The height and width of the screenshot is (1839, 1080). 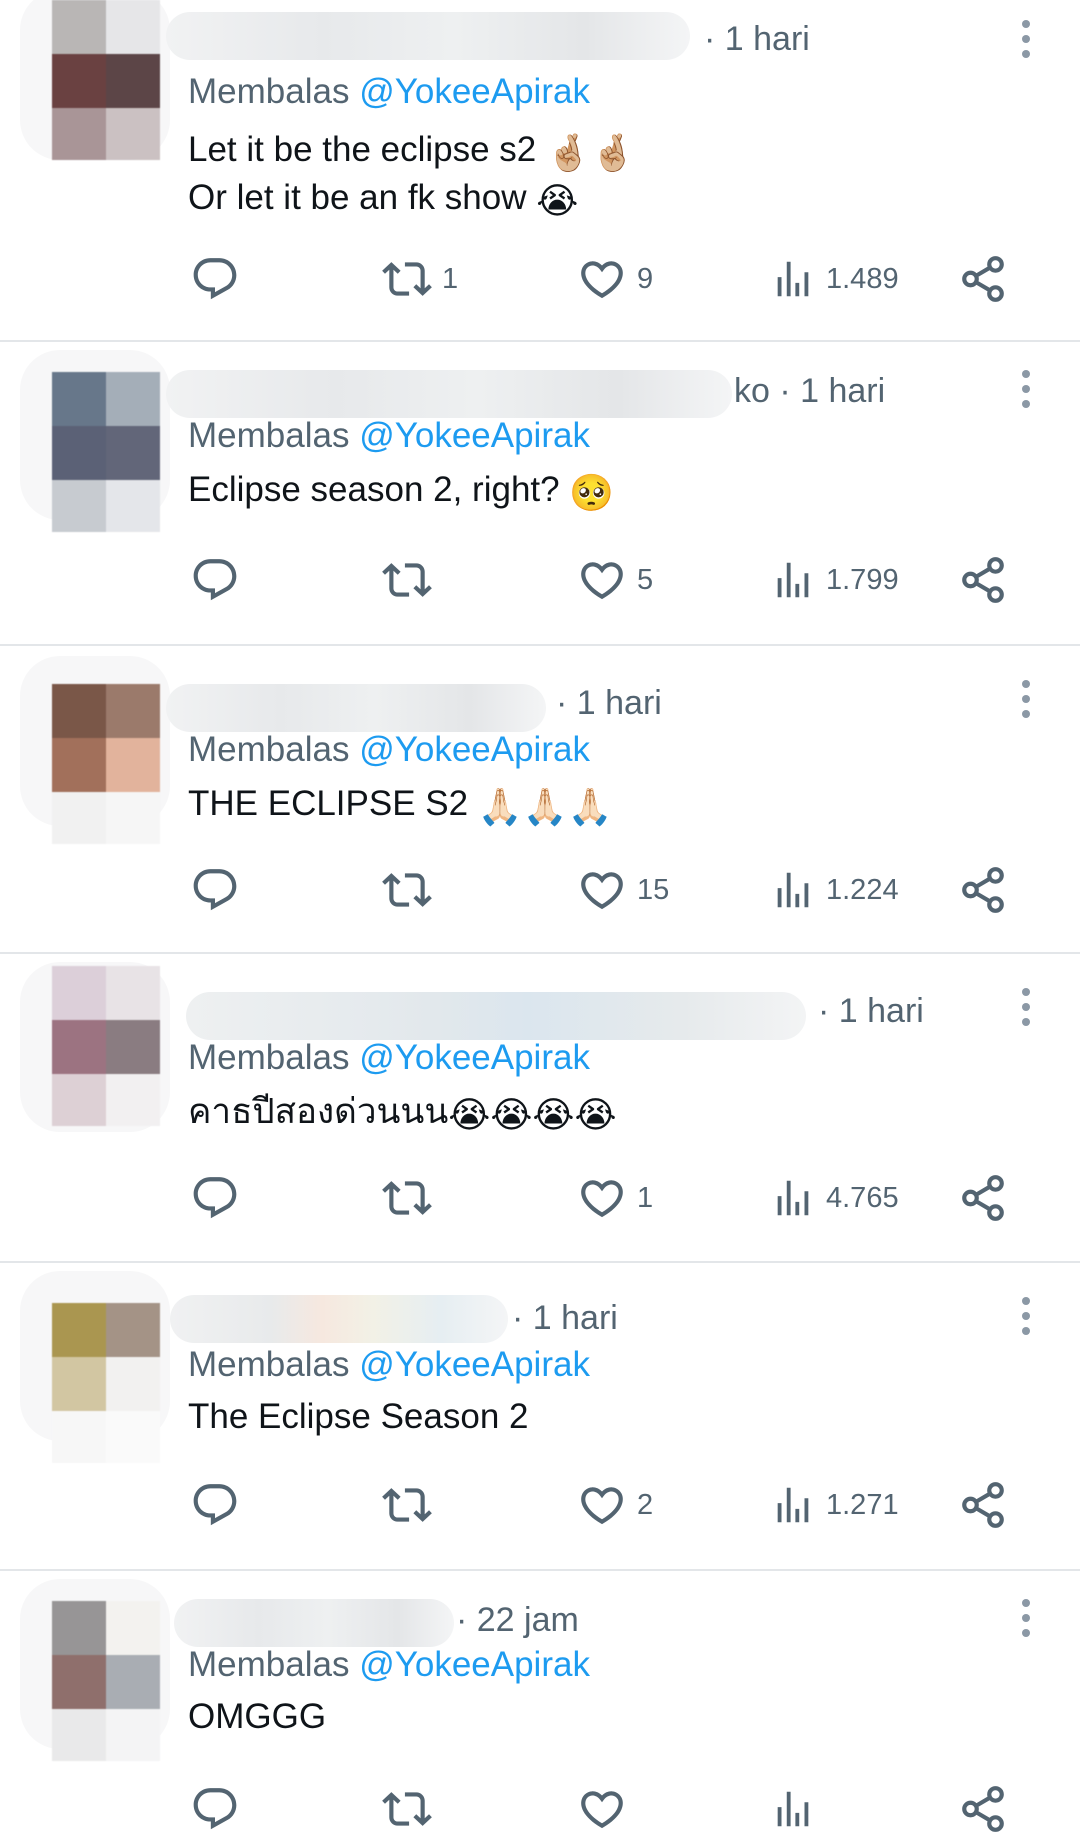 I want to click on timestamp: ko · 1 hari, so click(x=809, y=391).